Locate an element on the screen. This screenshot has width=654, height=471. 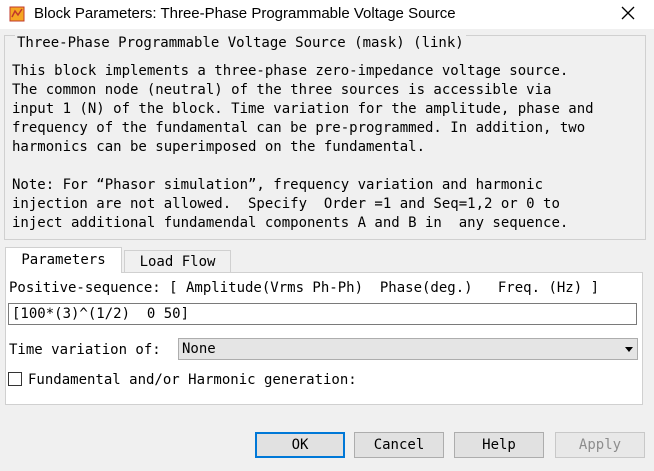
tab-parameters: Parameters is located at coordinates (63, 260).